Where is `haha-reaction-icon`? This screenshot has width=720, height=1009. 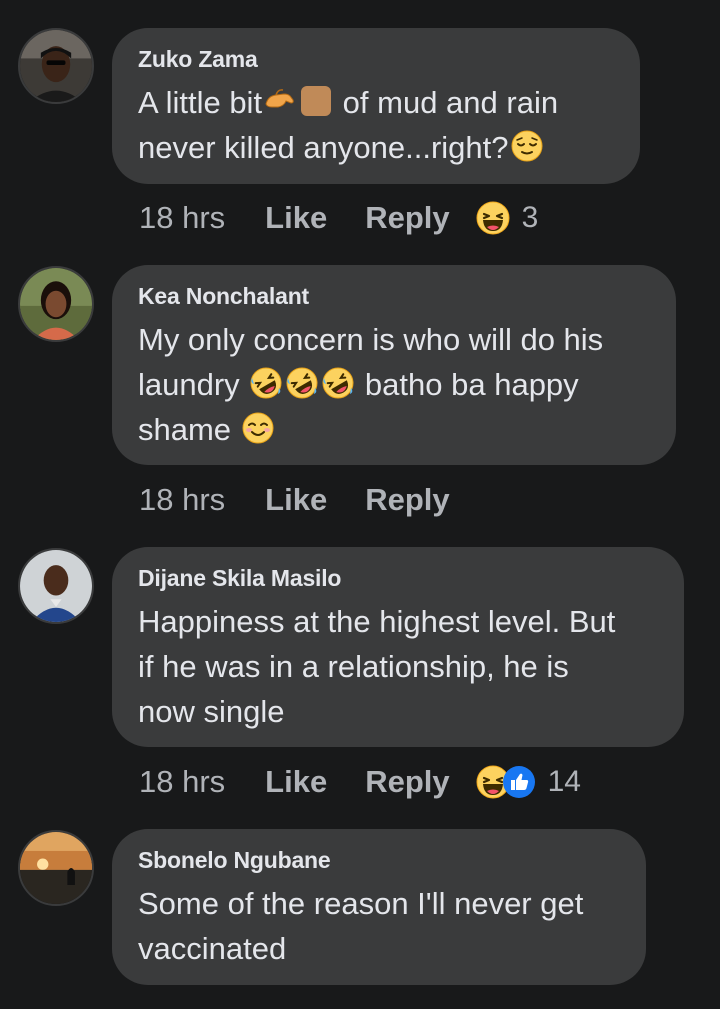 haha-reaction-icon is located at coordinates (493, 218).